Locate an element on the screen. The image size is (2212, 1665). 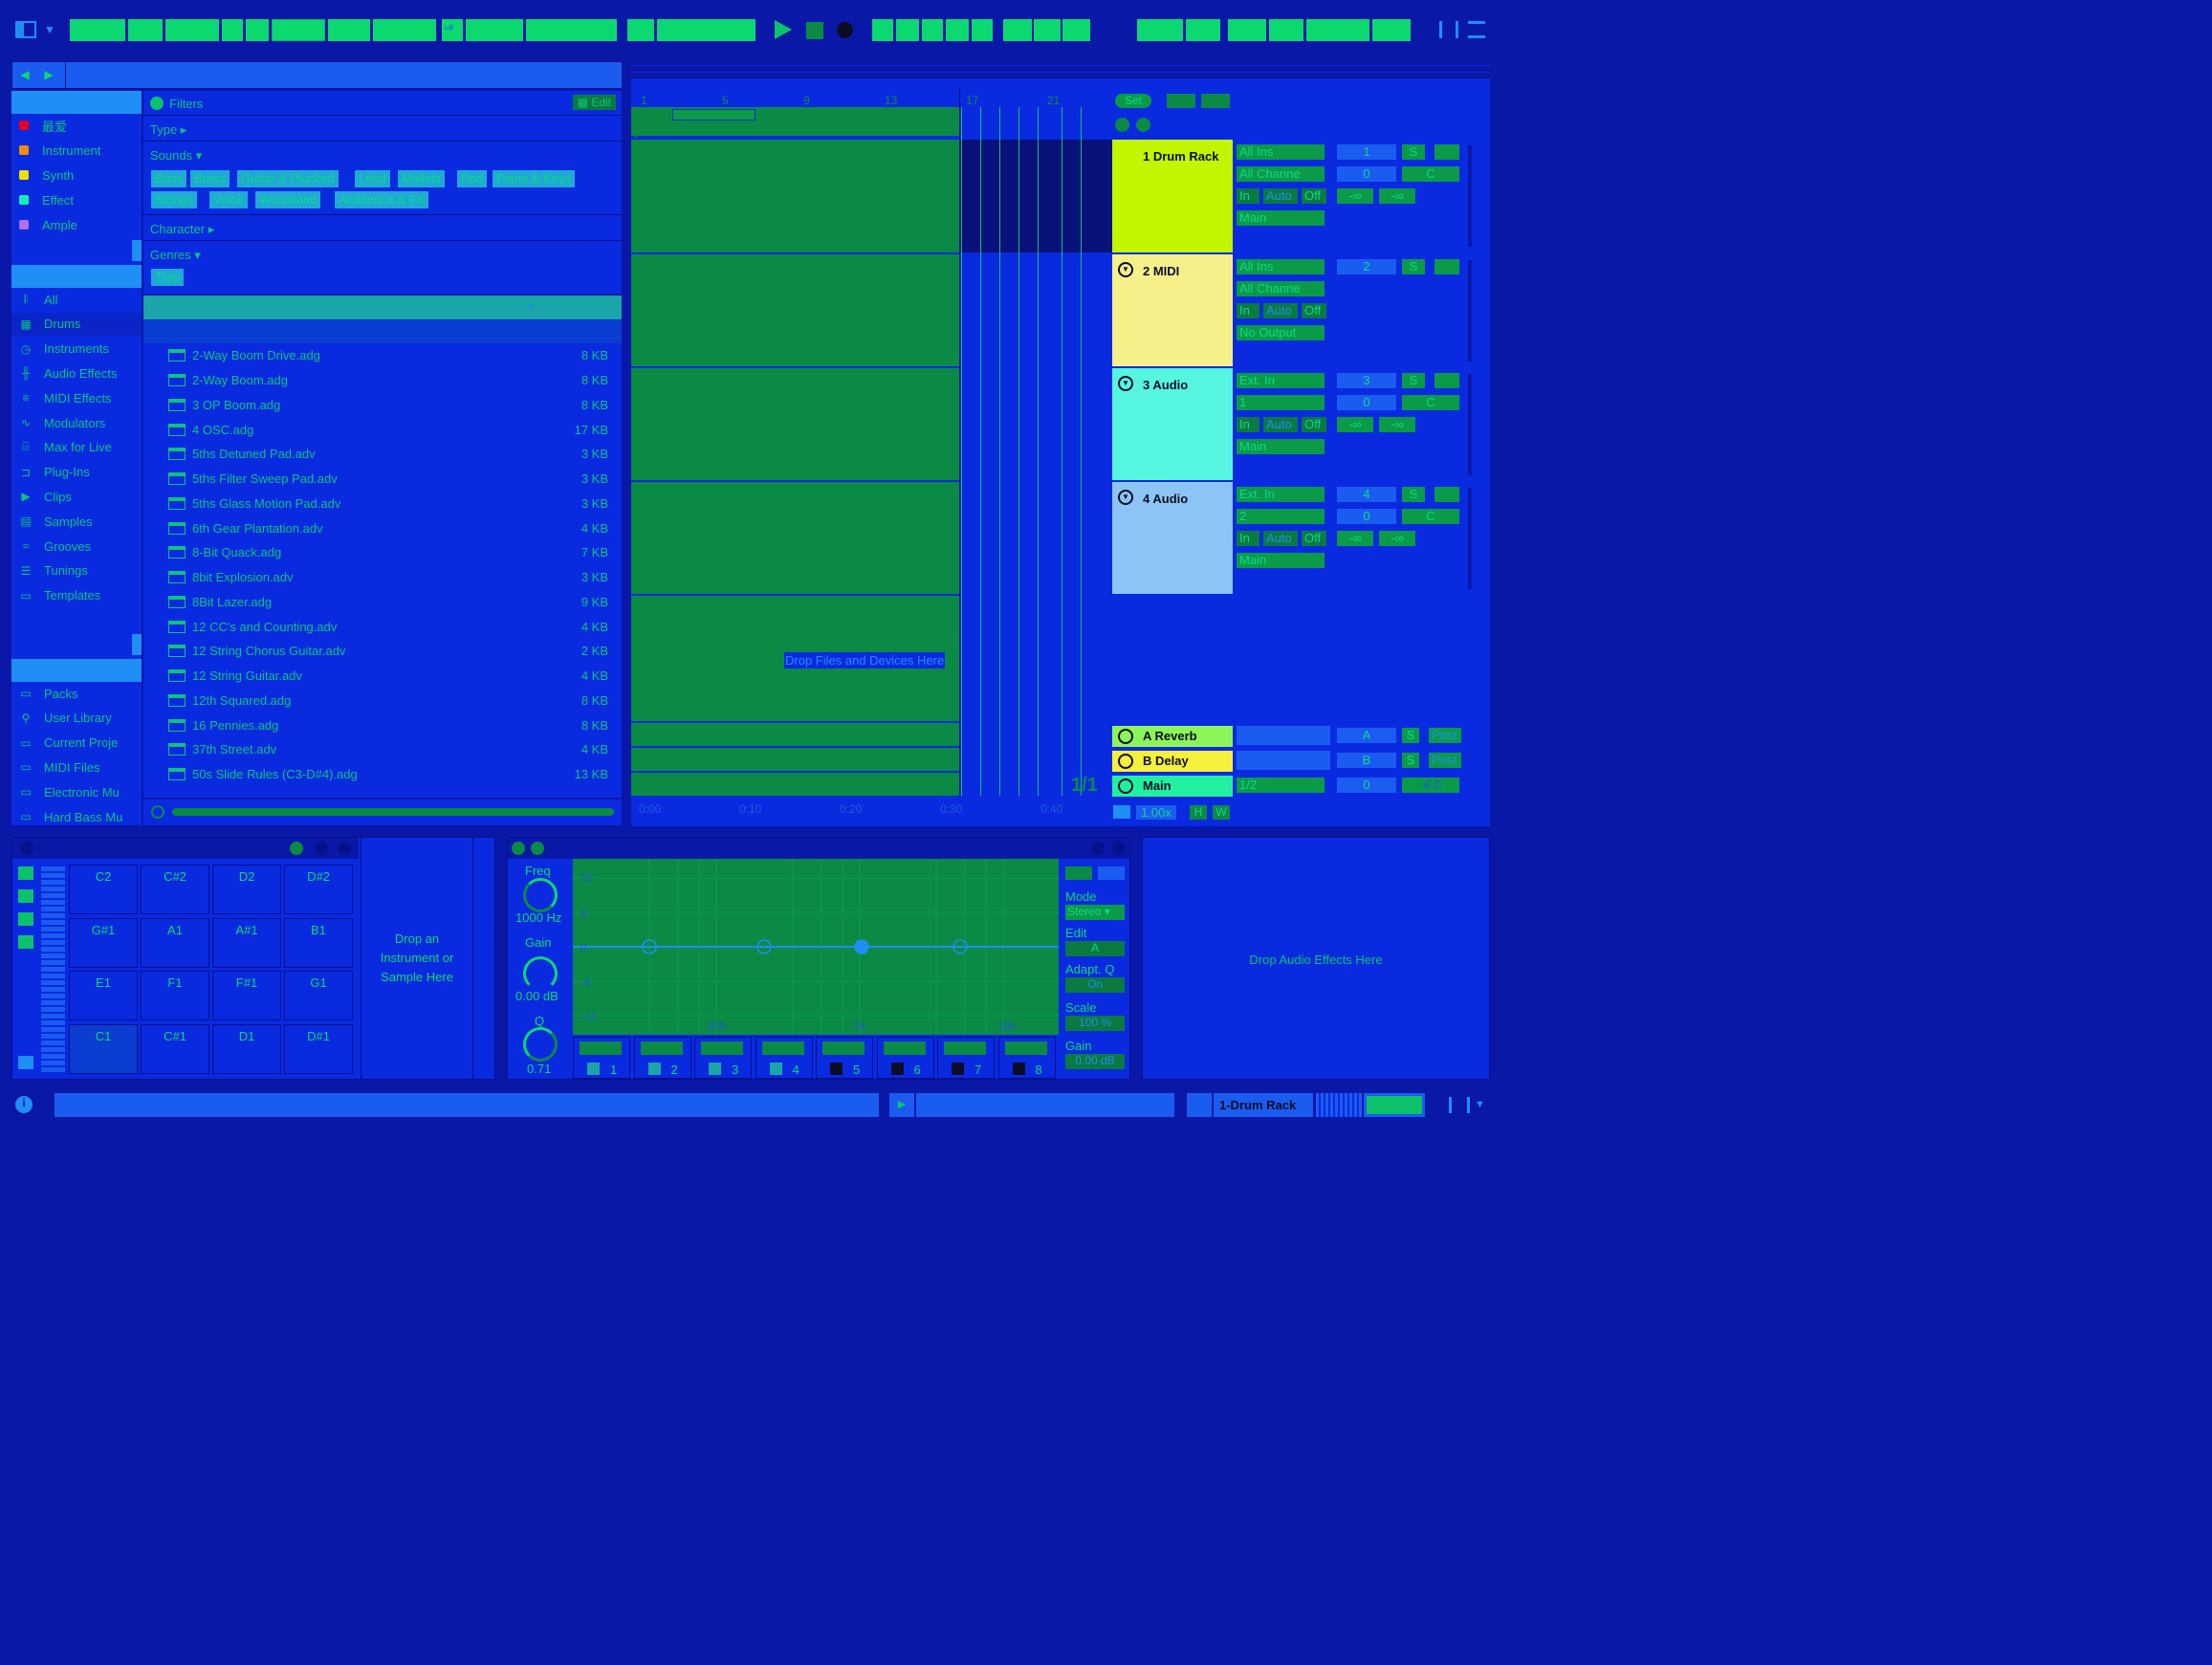
genres-filter: Genres ▾ is located at coordinates (382, 268).